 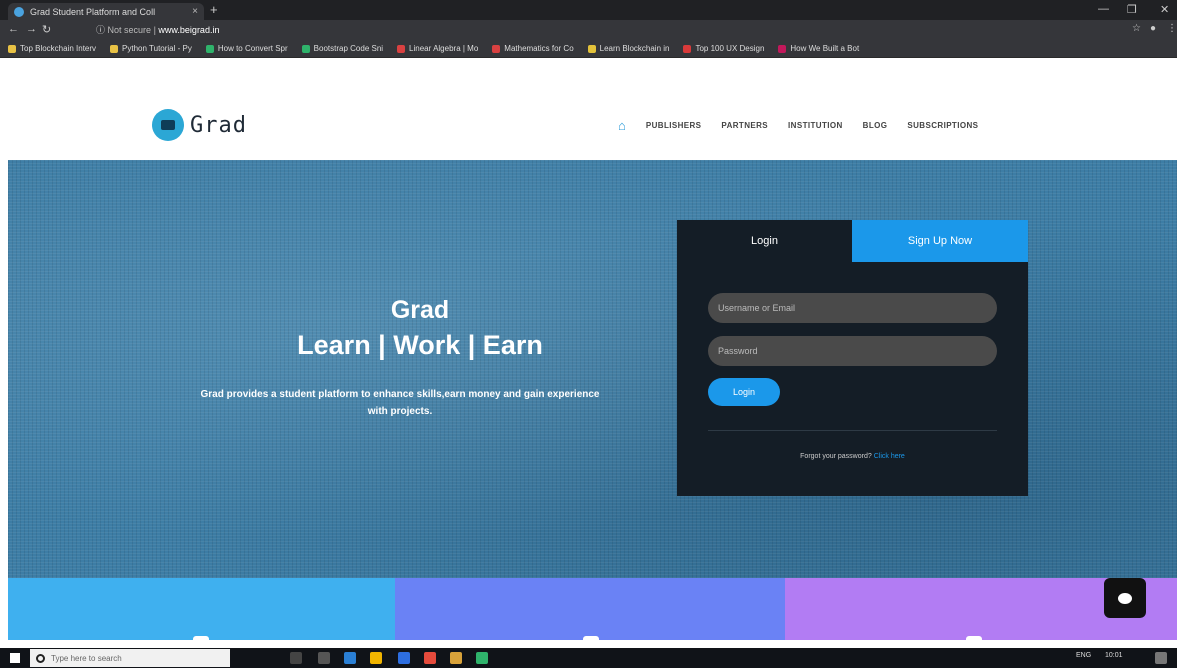 I want to click on forward-icon: →, so click(x=31, y=29).